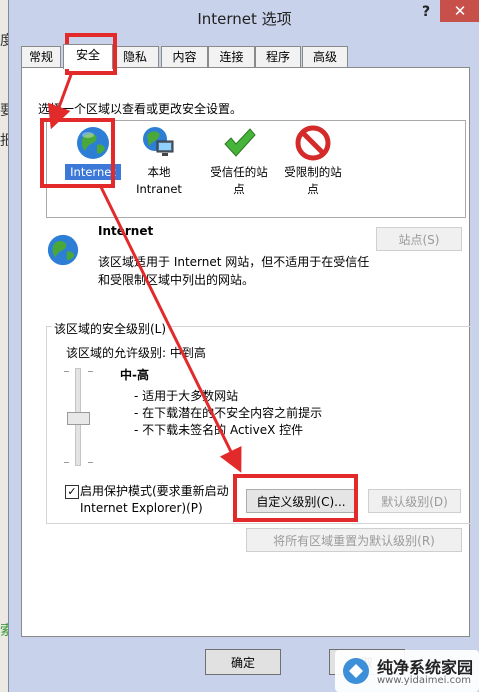 The image size is (479, 692). What do you see at coordinates (356, 671) in the screenshot?
I see `watermark-logo-icon` at bounding box center [356, 671].